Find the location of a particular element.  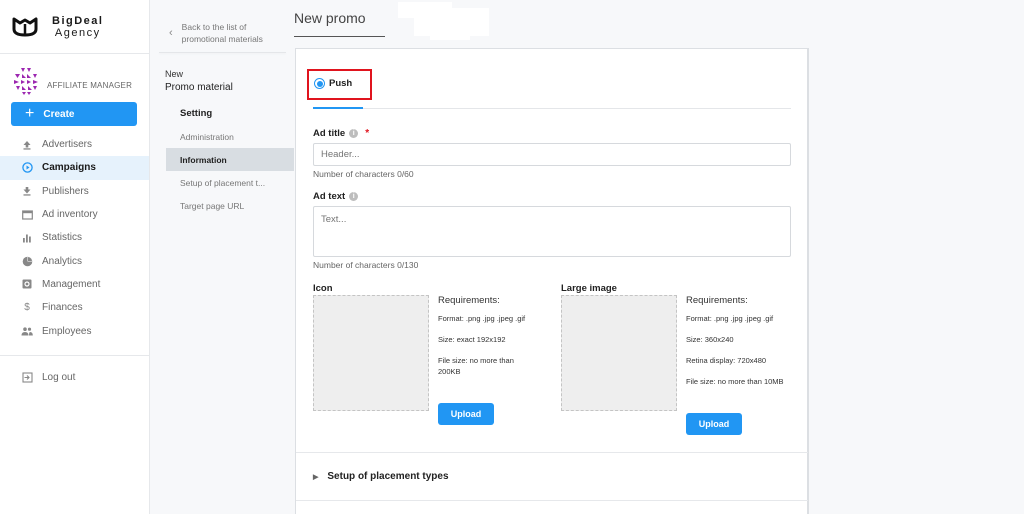

title-underline is located at coordinates (339, 36).